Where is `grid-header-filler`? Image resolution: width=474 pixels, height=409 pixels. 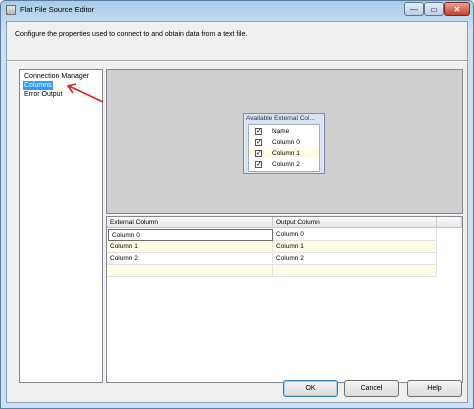
grid-header-filler is located at coordinates (449, 222).